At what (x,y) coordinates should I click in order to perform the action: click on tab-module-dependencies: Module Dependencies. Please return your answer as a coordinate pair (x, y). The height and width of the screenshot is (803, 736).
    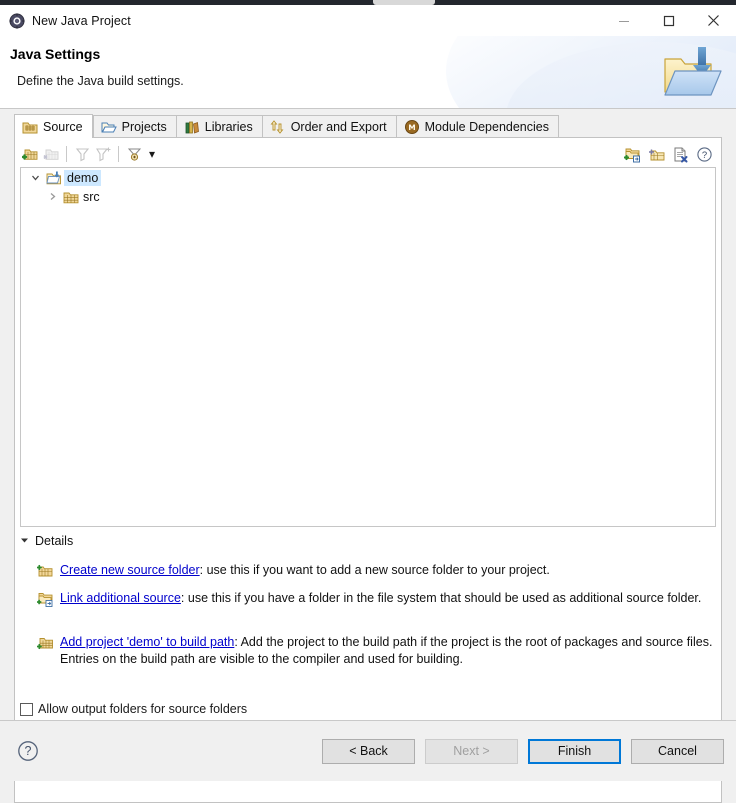
    Looking at the image, I should click on (477, 126).